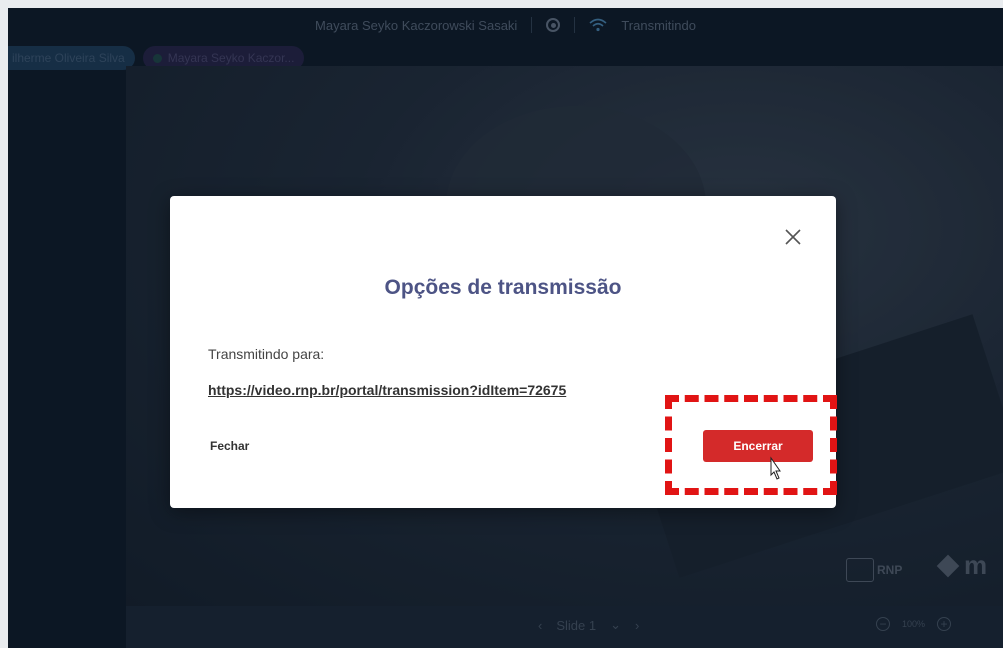 This screenshot has height=648, width=1003. What do you see at coordinates (266, 354) in the screenshot?
I see `transmitting-to-label: Transmitindo para:` at bounding box center [266, 354].